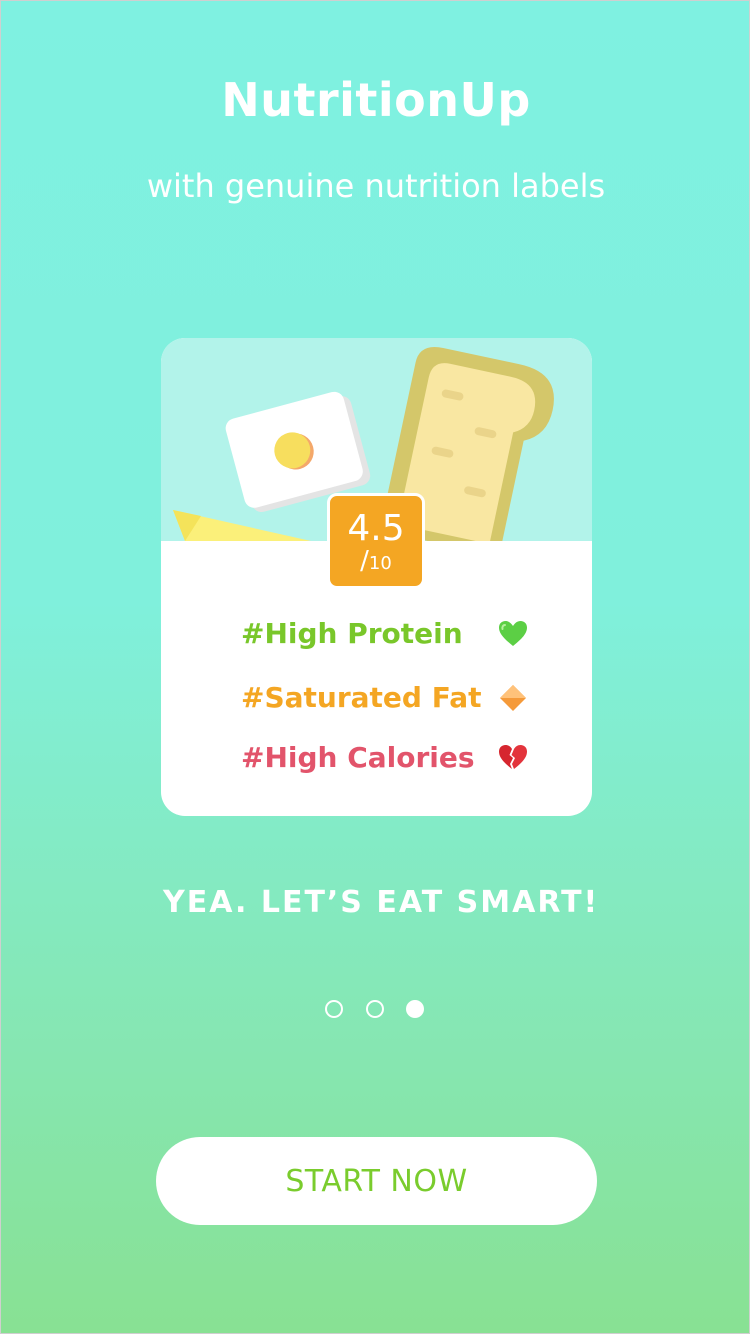 The image size is (750, 1334). What do you see at coordinates (513, 698) in the screenshot?
I see `orange-diamond-icon` at bounding box center [513, 698].